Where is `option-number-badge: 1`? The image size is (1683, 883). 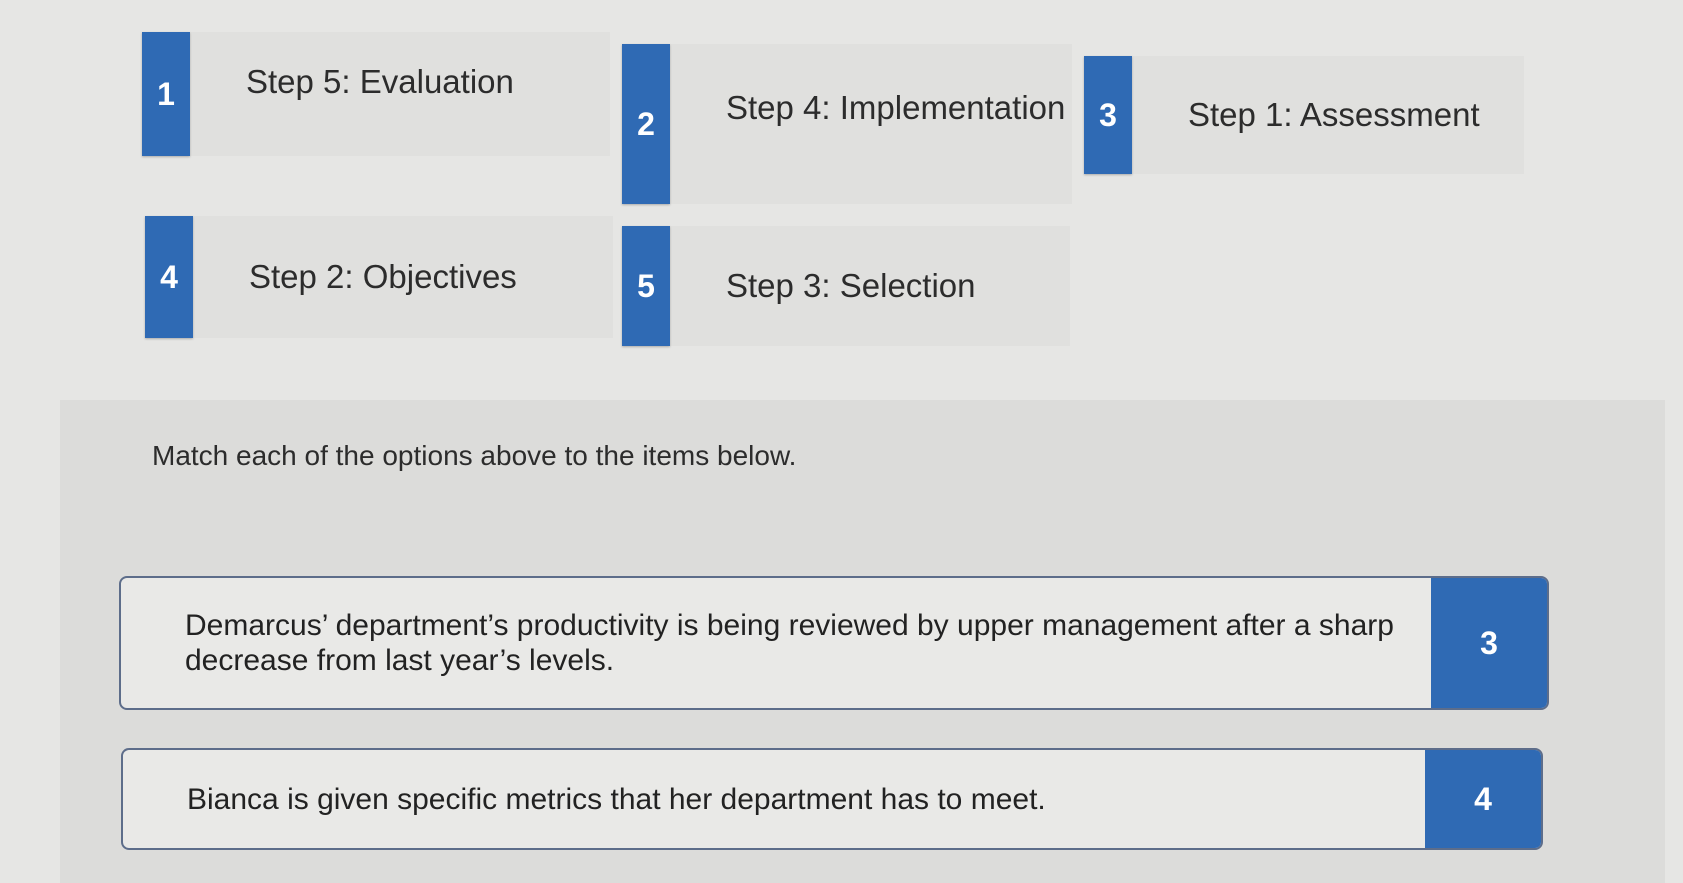
option-number-badge: 1 is located at coordinates (166, 94).